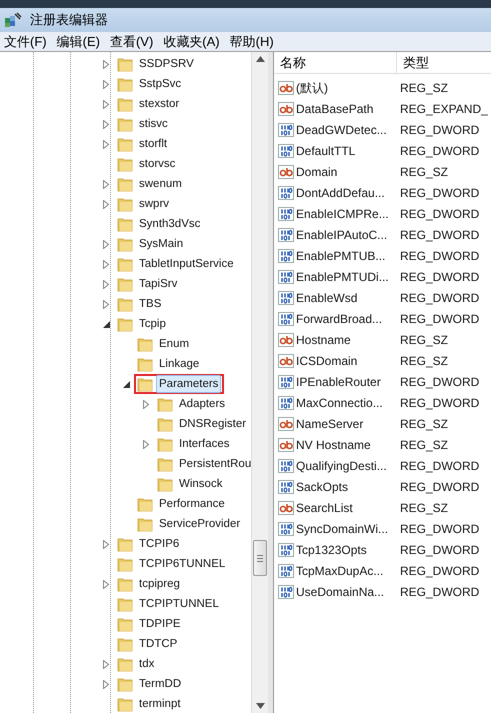  What do you see at coordinates (158, 644) in the screenshot?
I see `tree-item: TDTCP` at bounding box center [158, 644].